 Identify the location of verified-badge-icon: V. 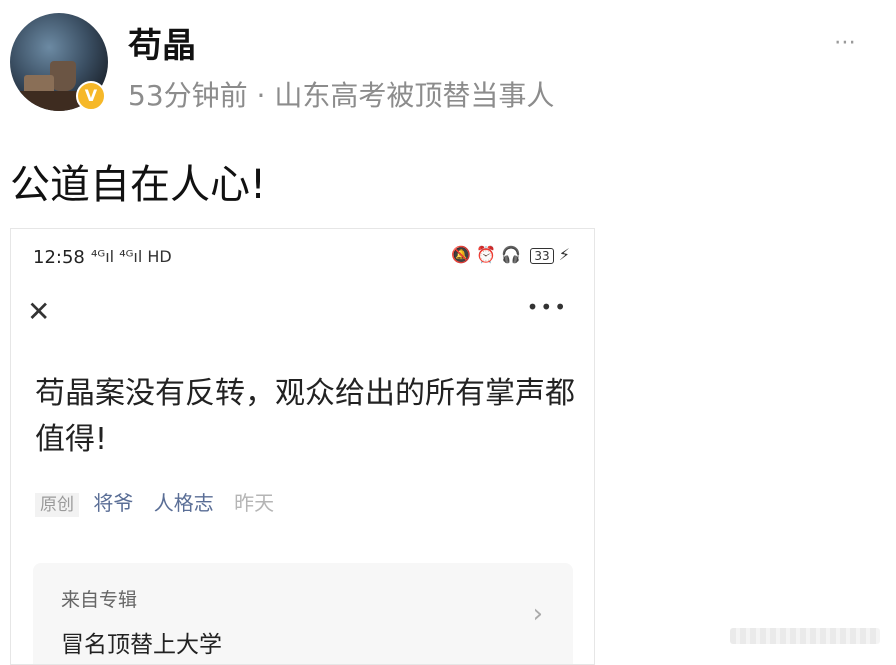
(91, 96).